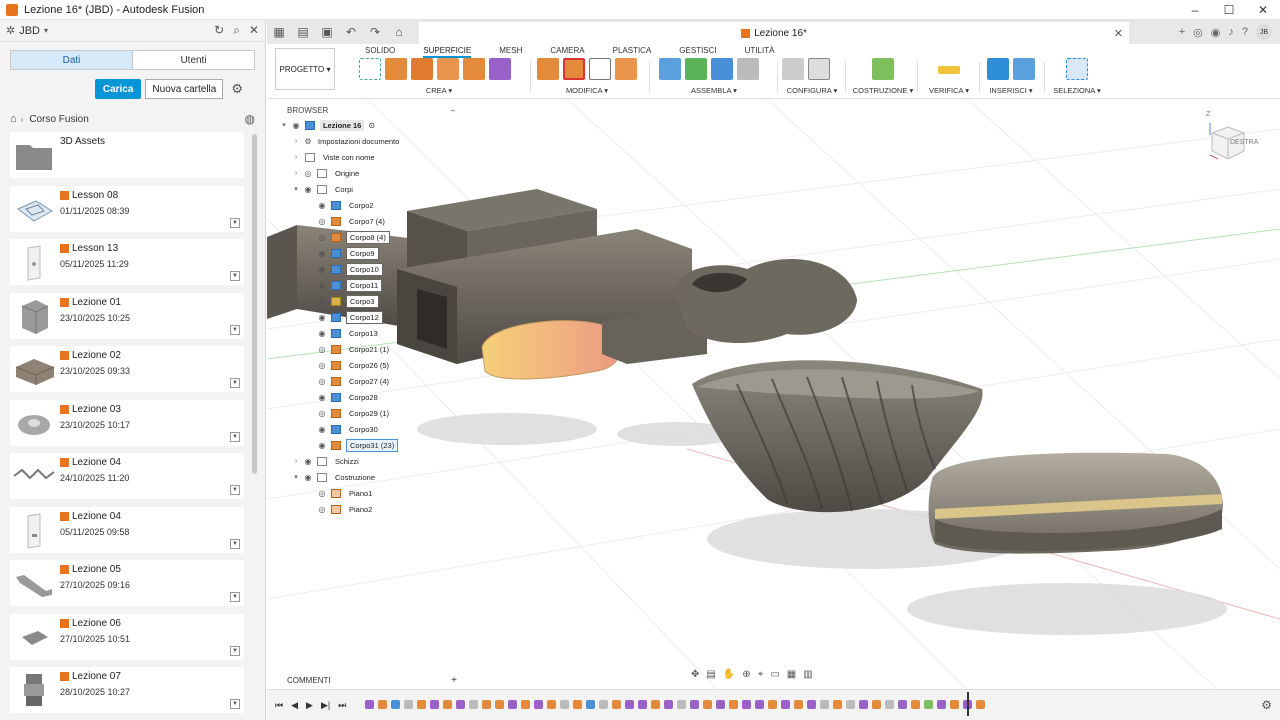 The image size is (1280, 720). I want to click on group-inserisci: INSERISCI ▾, so click(1011, 78).